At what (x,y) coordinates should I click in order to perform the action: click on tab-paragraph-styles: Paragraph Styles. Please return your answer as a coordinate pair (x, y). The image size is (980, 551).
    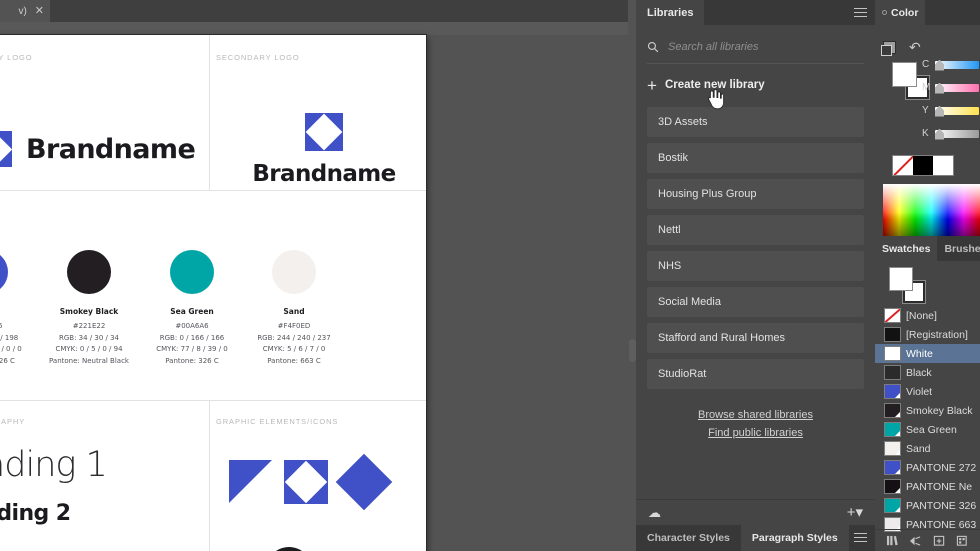
    Looking at the image, I should click on (794, 538).